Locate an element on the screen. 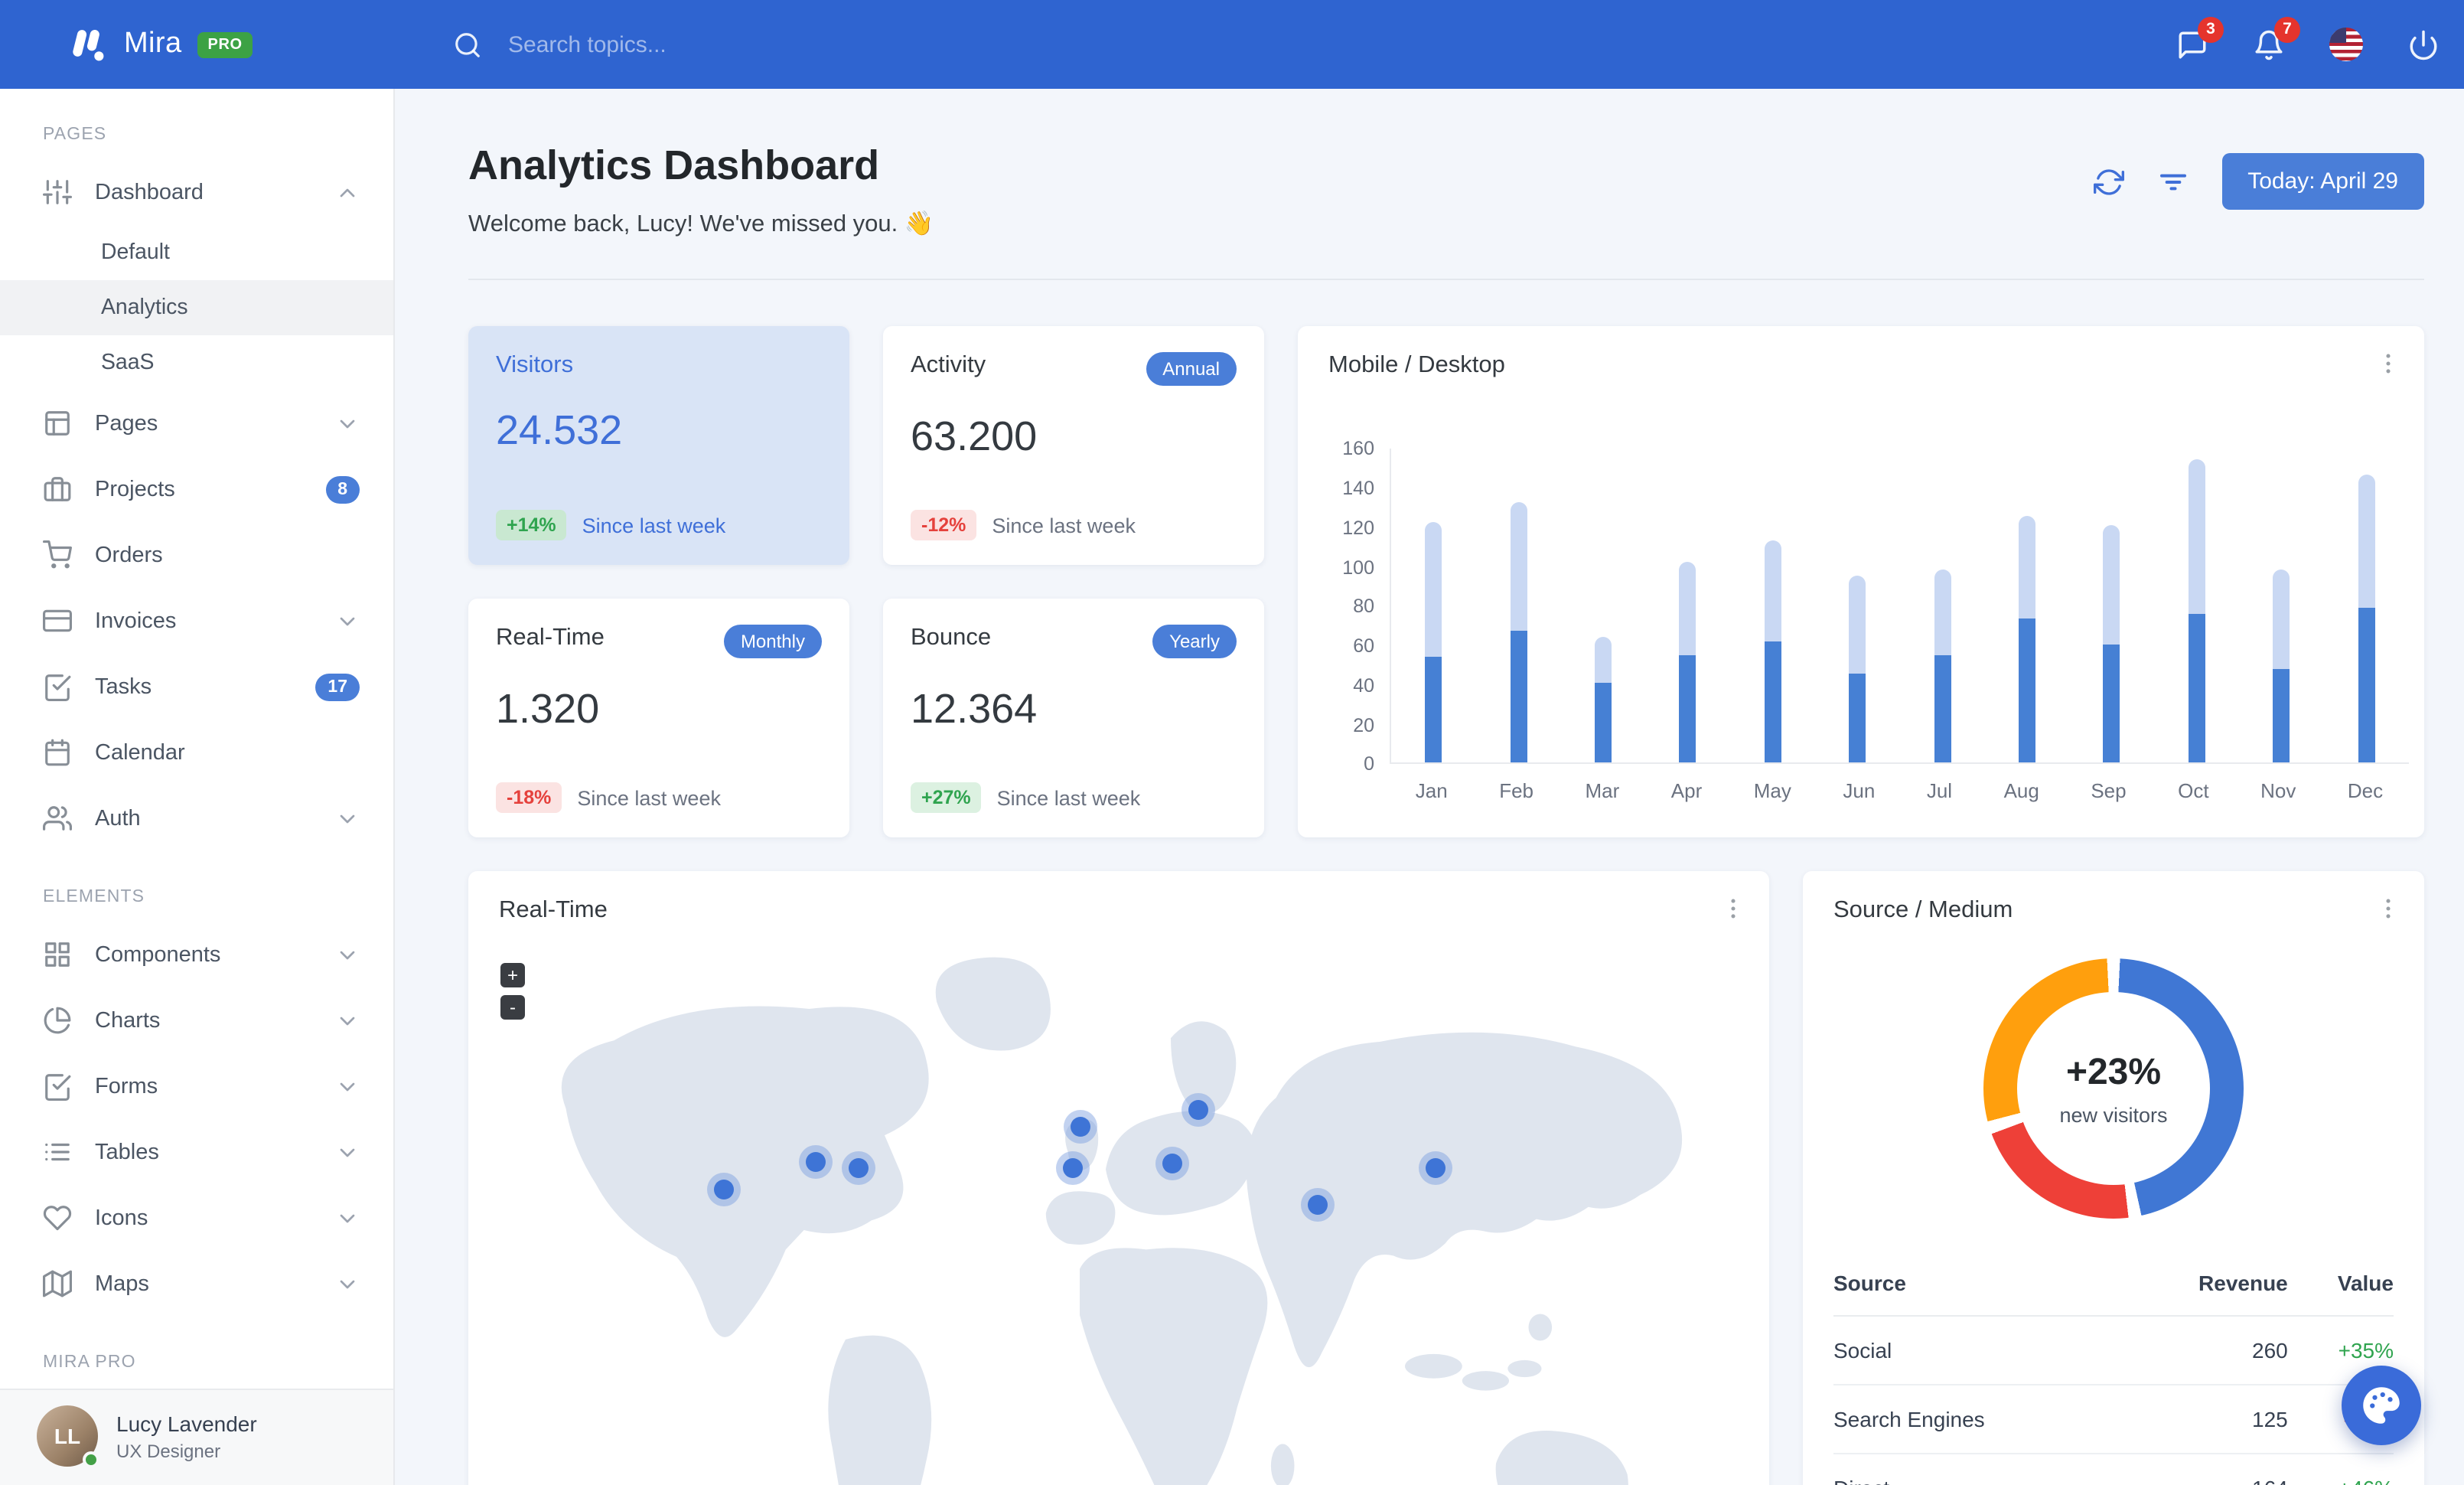 The height and width of the screenshot is (1485, 2464). search-icon is located at coordinates (467, 44).